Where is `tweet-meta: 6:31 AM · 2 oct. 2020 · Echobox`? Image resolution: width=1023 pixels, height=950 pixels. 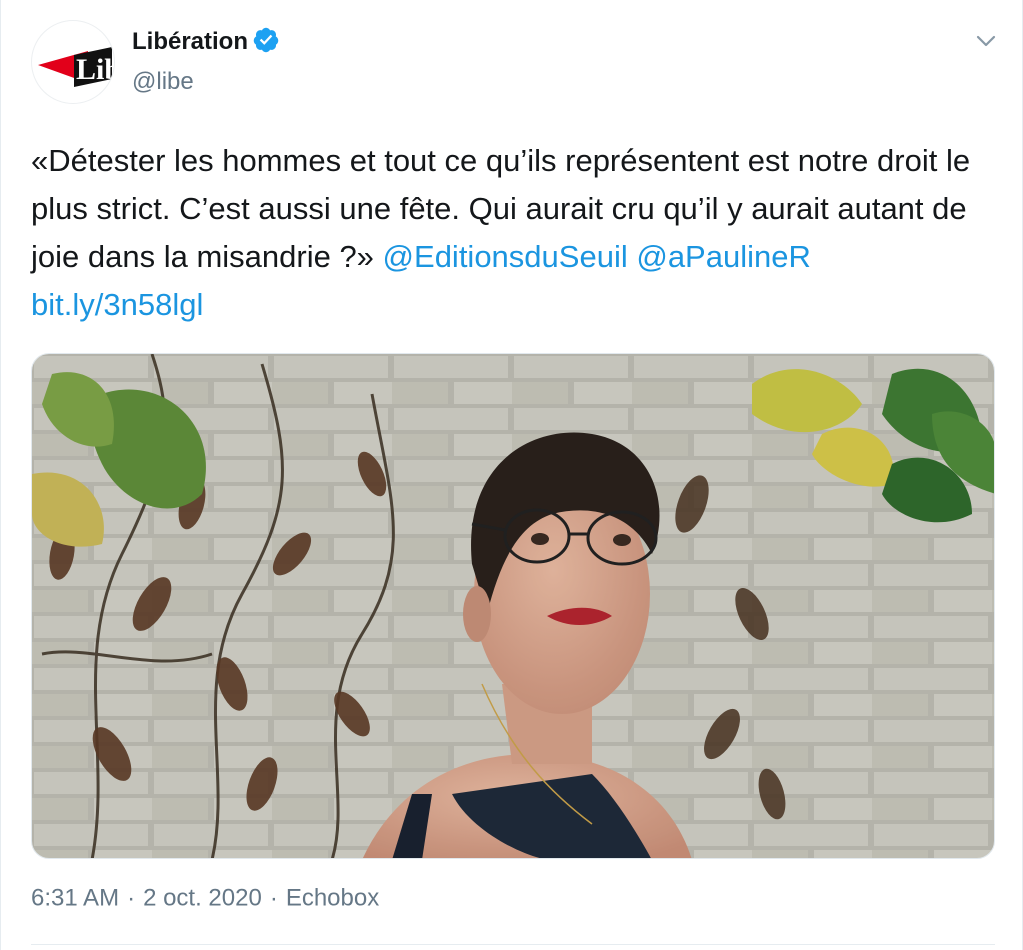 tweet-meta: 6:31 AM · 2 oct. 2020 · Echobox is located at coordinates (205, 898).